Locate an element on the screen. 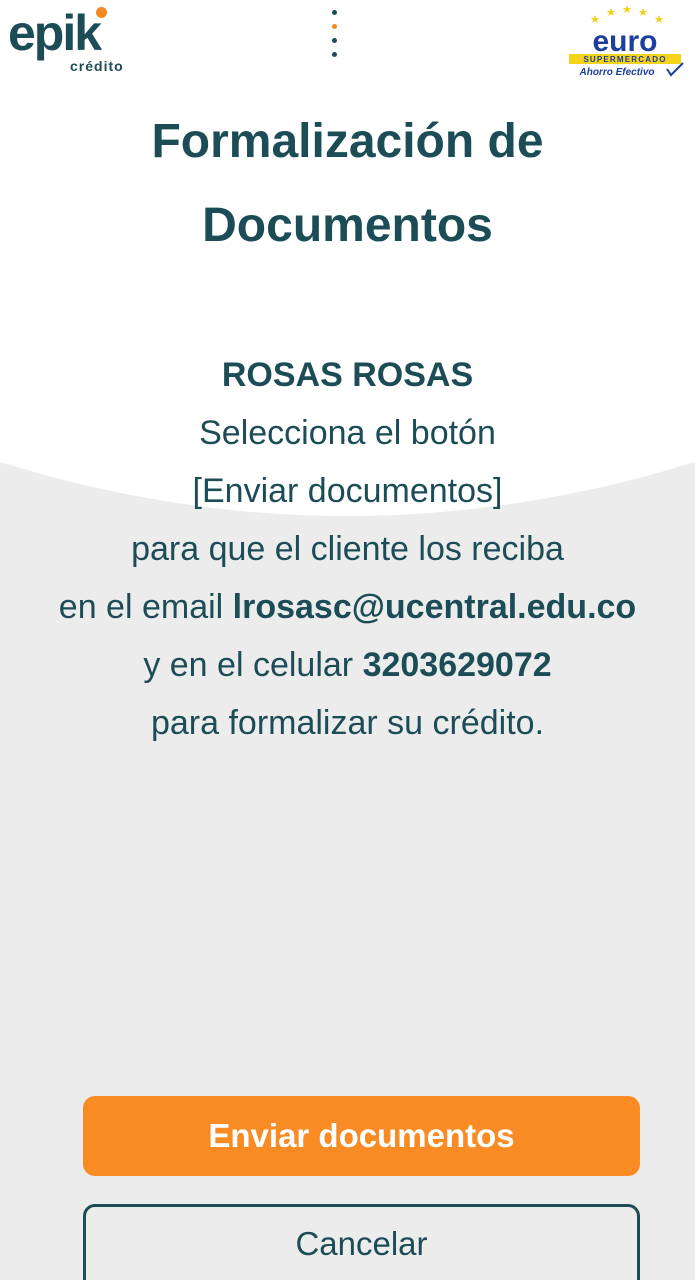  phone-line: y en el celular 3203629072 is located at coordinates (347, 665).